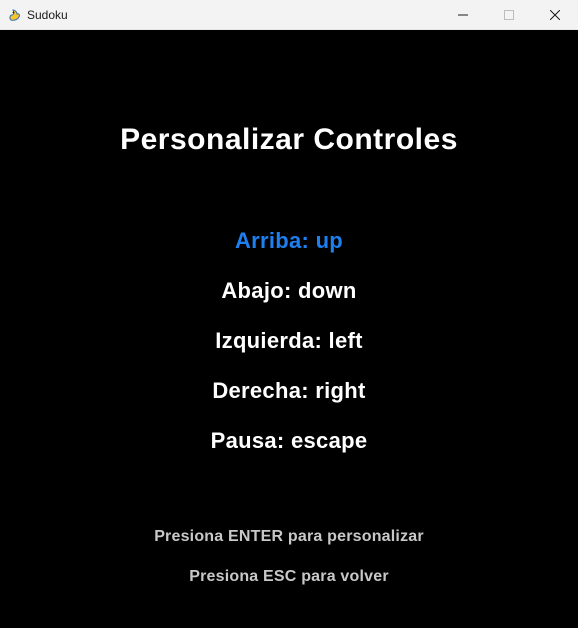 The height and width of the screenshot is (628, 578). What do you see at coordinates (289, 139) in the screenshot?
I see `page-title: Personalizar Controles` at bounding box center [289, 139].